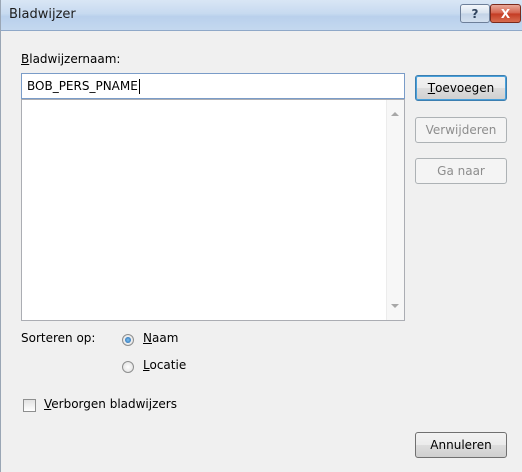 Image resolution: width=522 pixels, height=472 pixels. Describe the element at coordinates (165, 338) in the screenshot. I see `sort-name-text: aam` at that location.